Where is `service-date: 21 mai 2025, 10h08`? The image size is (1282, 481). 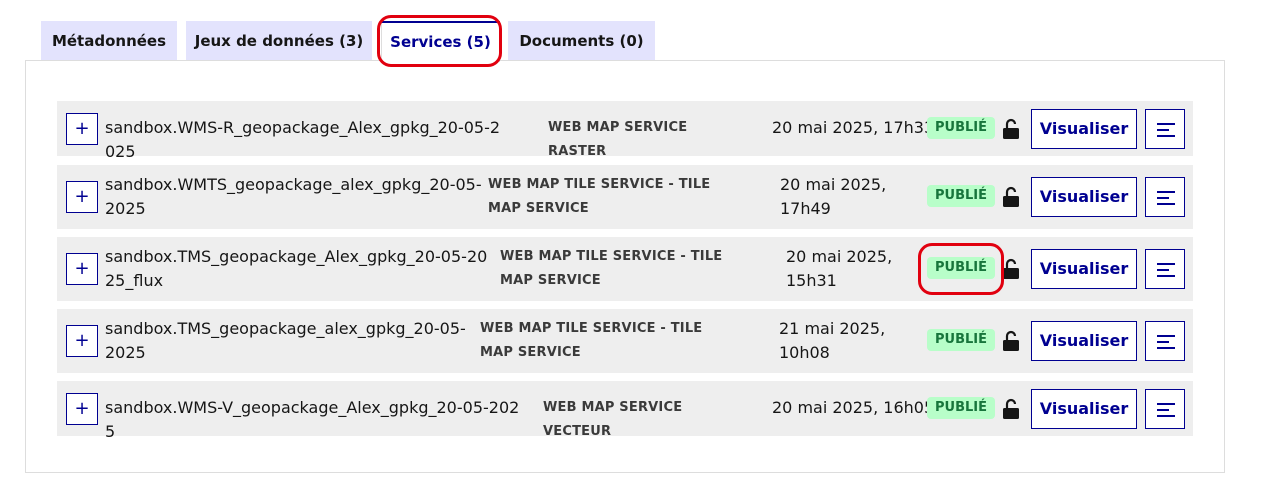 service-date: 21 mai 2025, 10h08 is located at coordinates (832, 340).